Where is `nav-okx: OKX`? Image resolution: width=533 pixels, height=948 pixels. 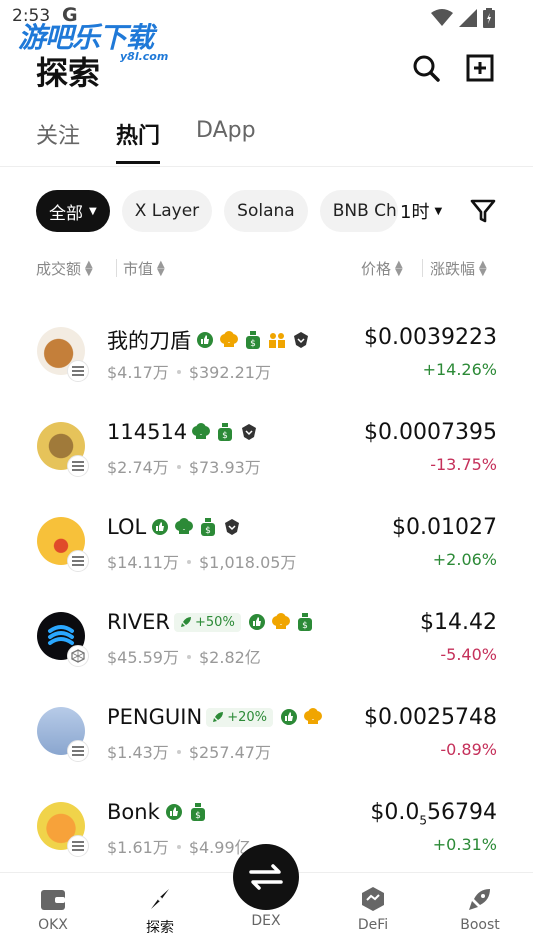 nav-okx: OKX is located at coordinates (53, 909).